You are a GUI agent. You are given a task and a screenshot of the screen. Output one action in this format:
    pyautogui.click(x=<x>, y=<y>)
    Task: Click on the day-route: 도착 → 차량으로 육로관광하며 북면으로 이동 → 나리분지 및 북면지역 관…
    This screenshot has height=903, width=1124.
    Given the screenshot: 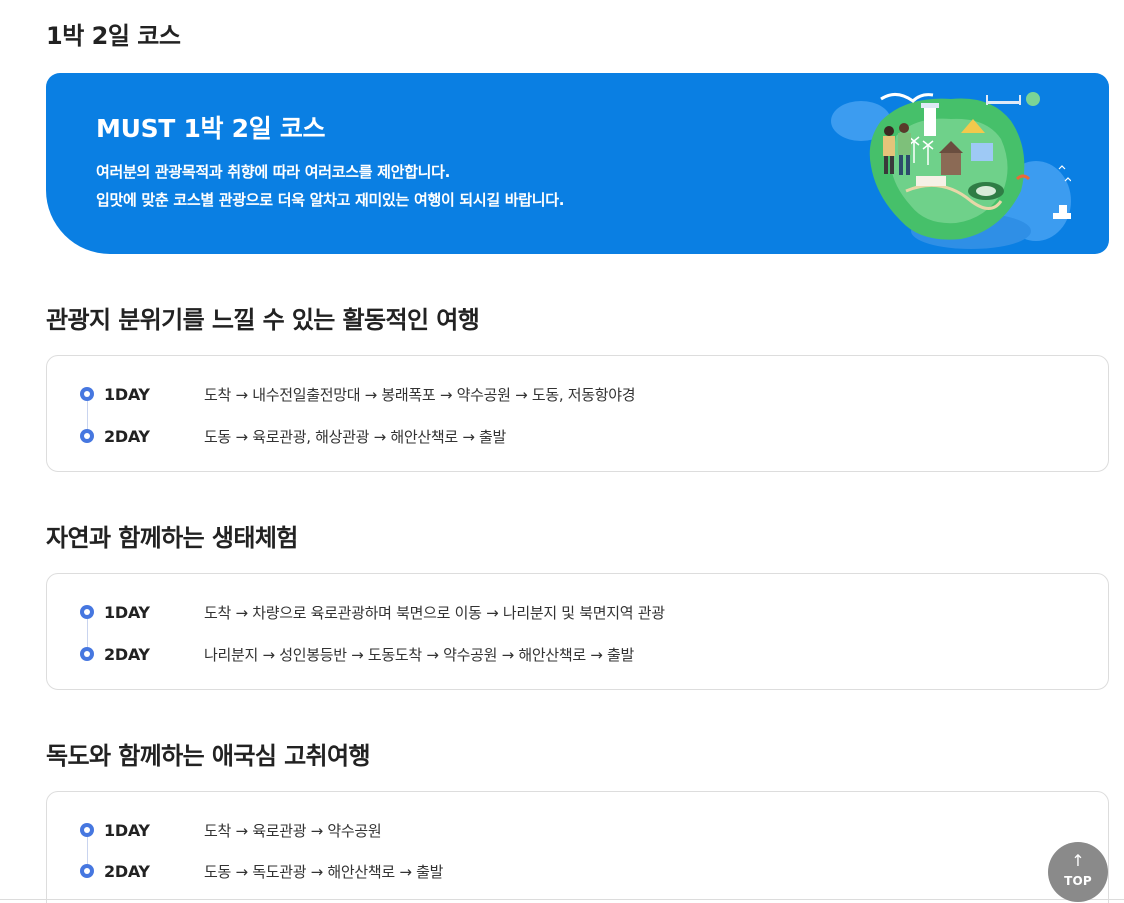 What is the action you would take?
    pyautogui.click(x=434, y=613)
    